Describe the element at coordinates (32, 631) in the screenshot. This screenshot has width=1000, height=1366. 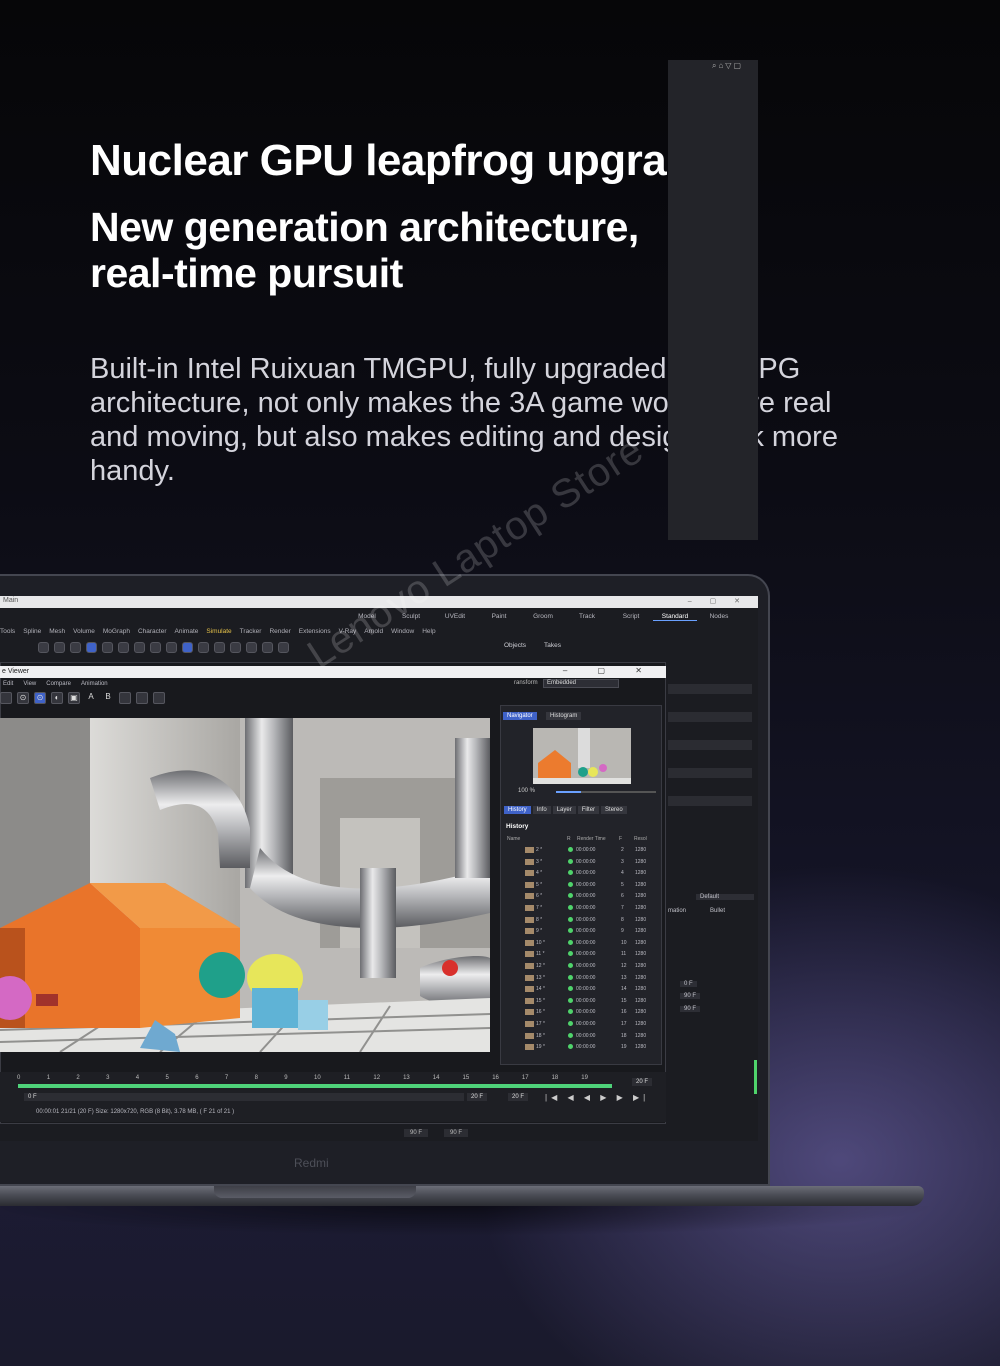
I see `menu-item: Spline` at that location.